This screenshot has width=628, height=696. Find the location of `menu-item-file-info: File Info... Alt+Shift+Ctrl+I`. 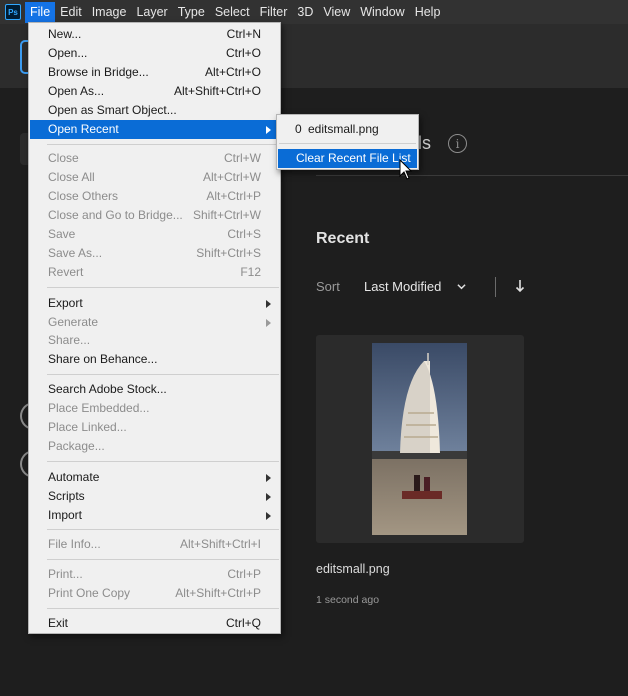

menu-item-file-info: File Info... Alt+Shift+Ctrl+I is located at coordinates (154, 544).